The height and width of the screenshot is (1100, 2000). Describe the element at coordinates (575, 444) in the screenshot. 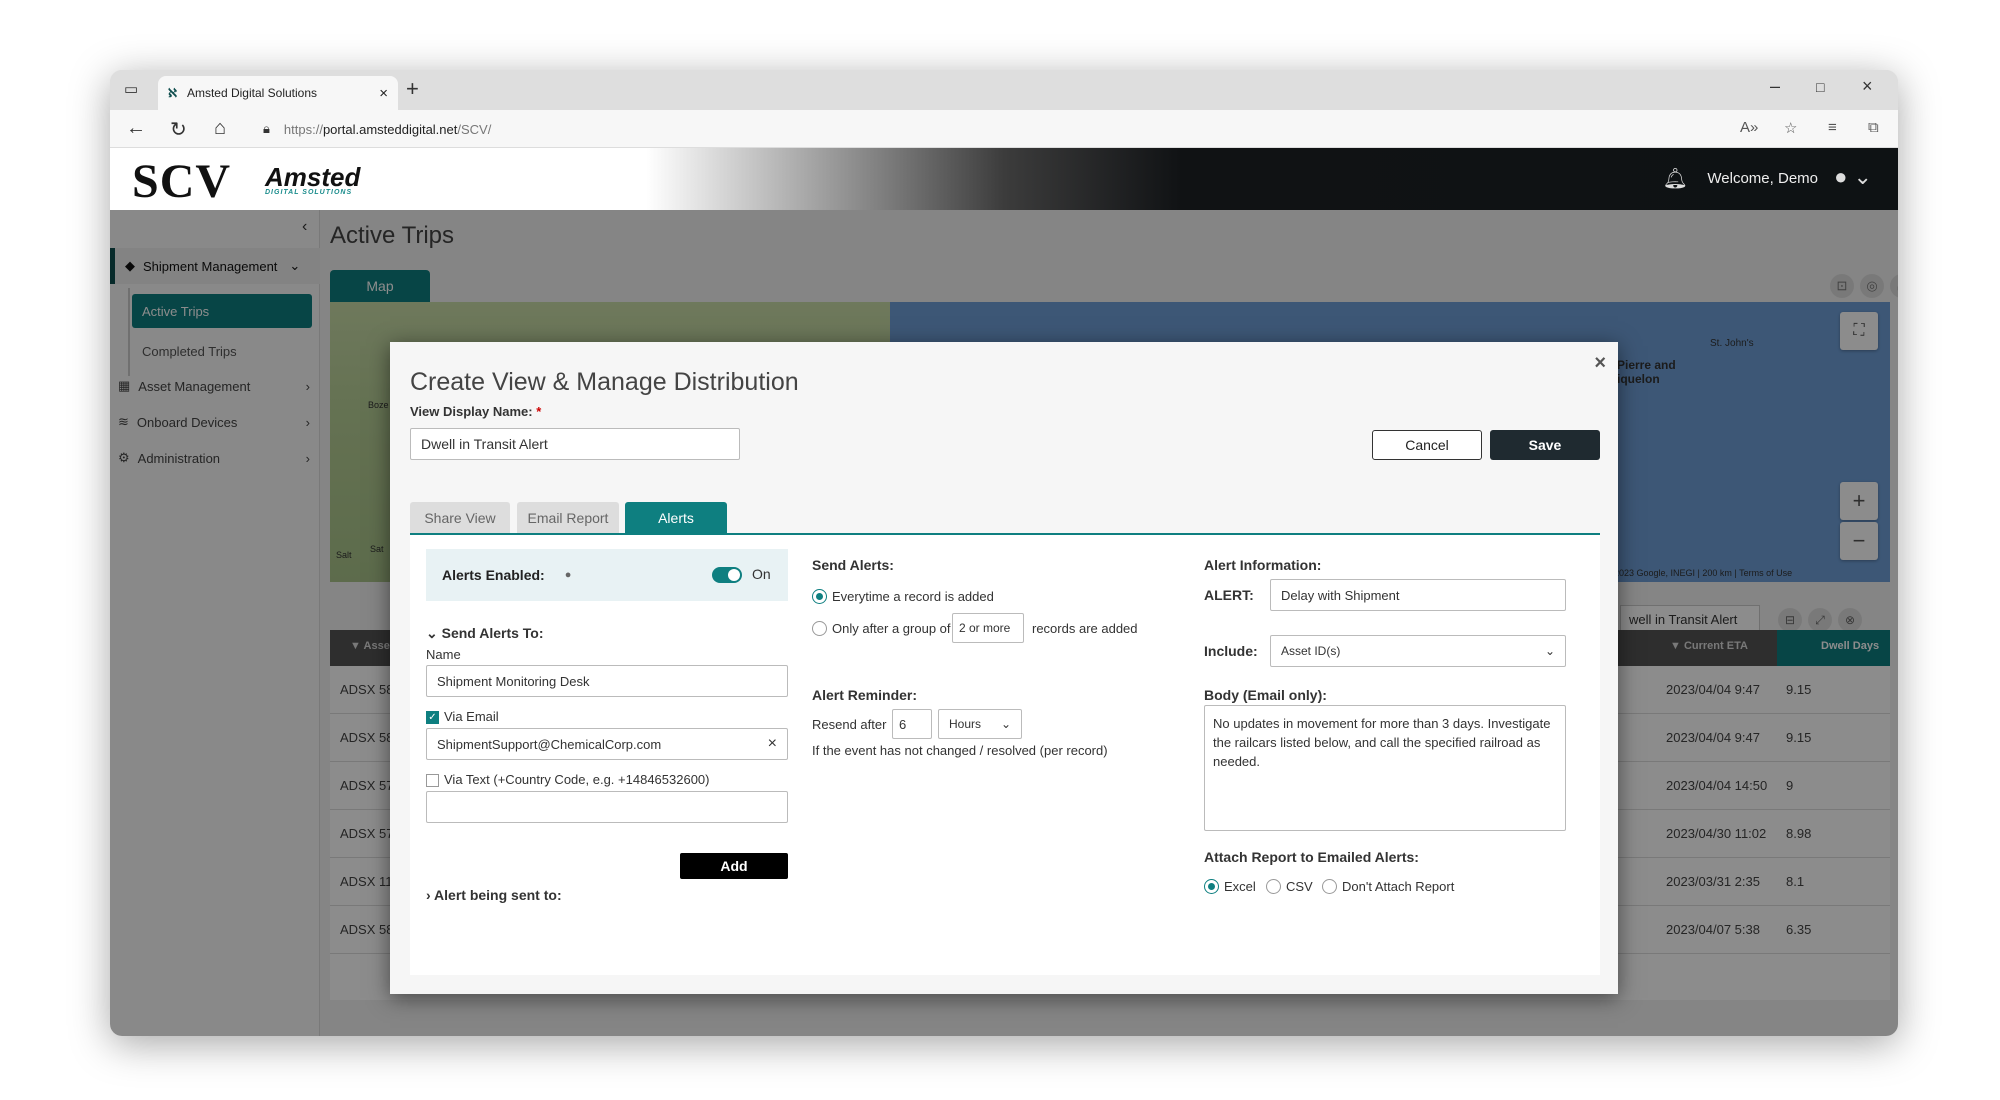

I see `view-name-input: Dwell in Transit Alert` at that location.